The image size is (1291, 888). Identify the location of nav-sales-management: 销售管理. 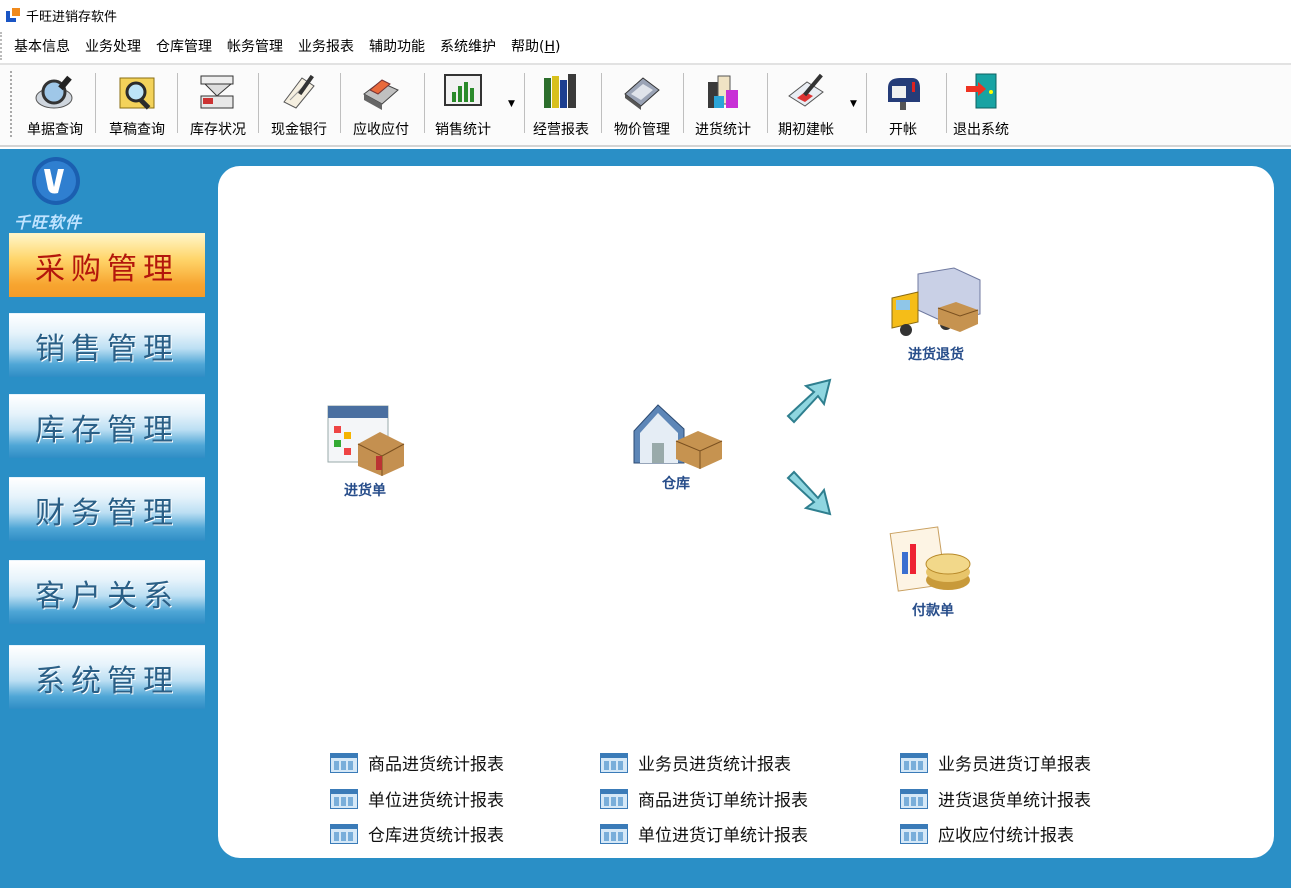
(107, 345).